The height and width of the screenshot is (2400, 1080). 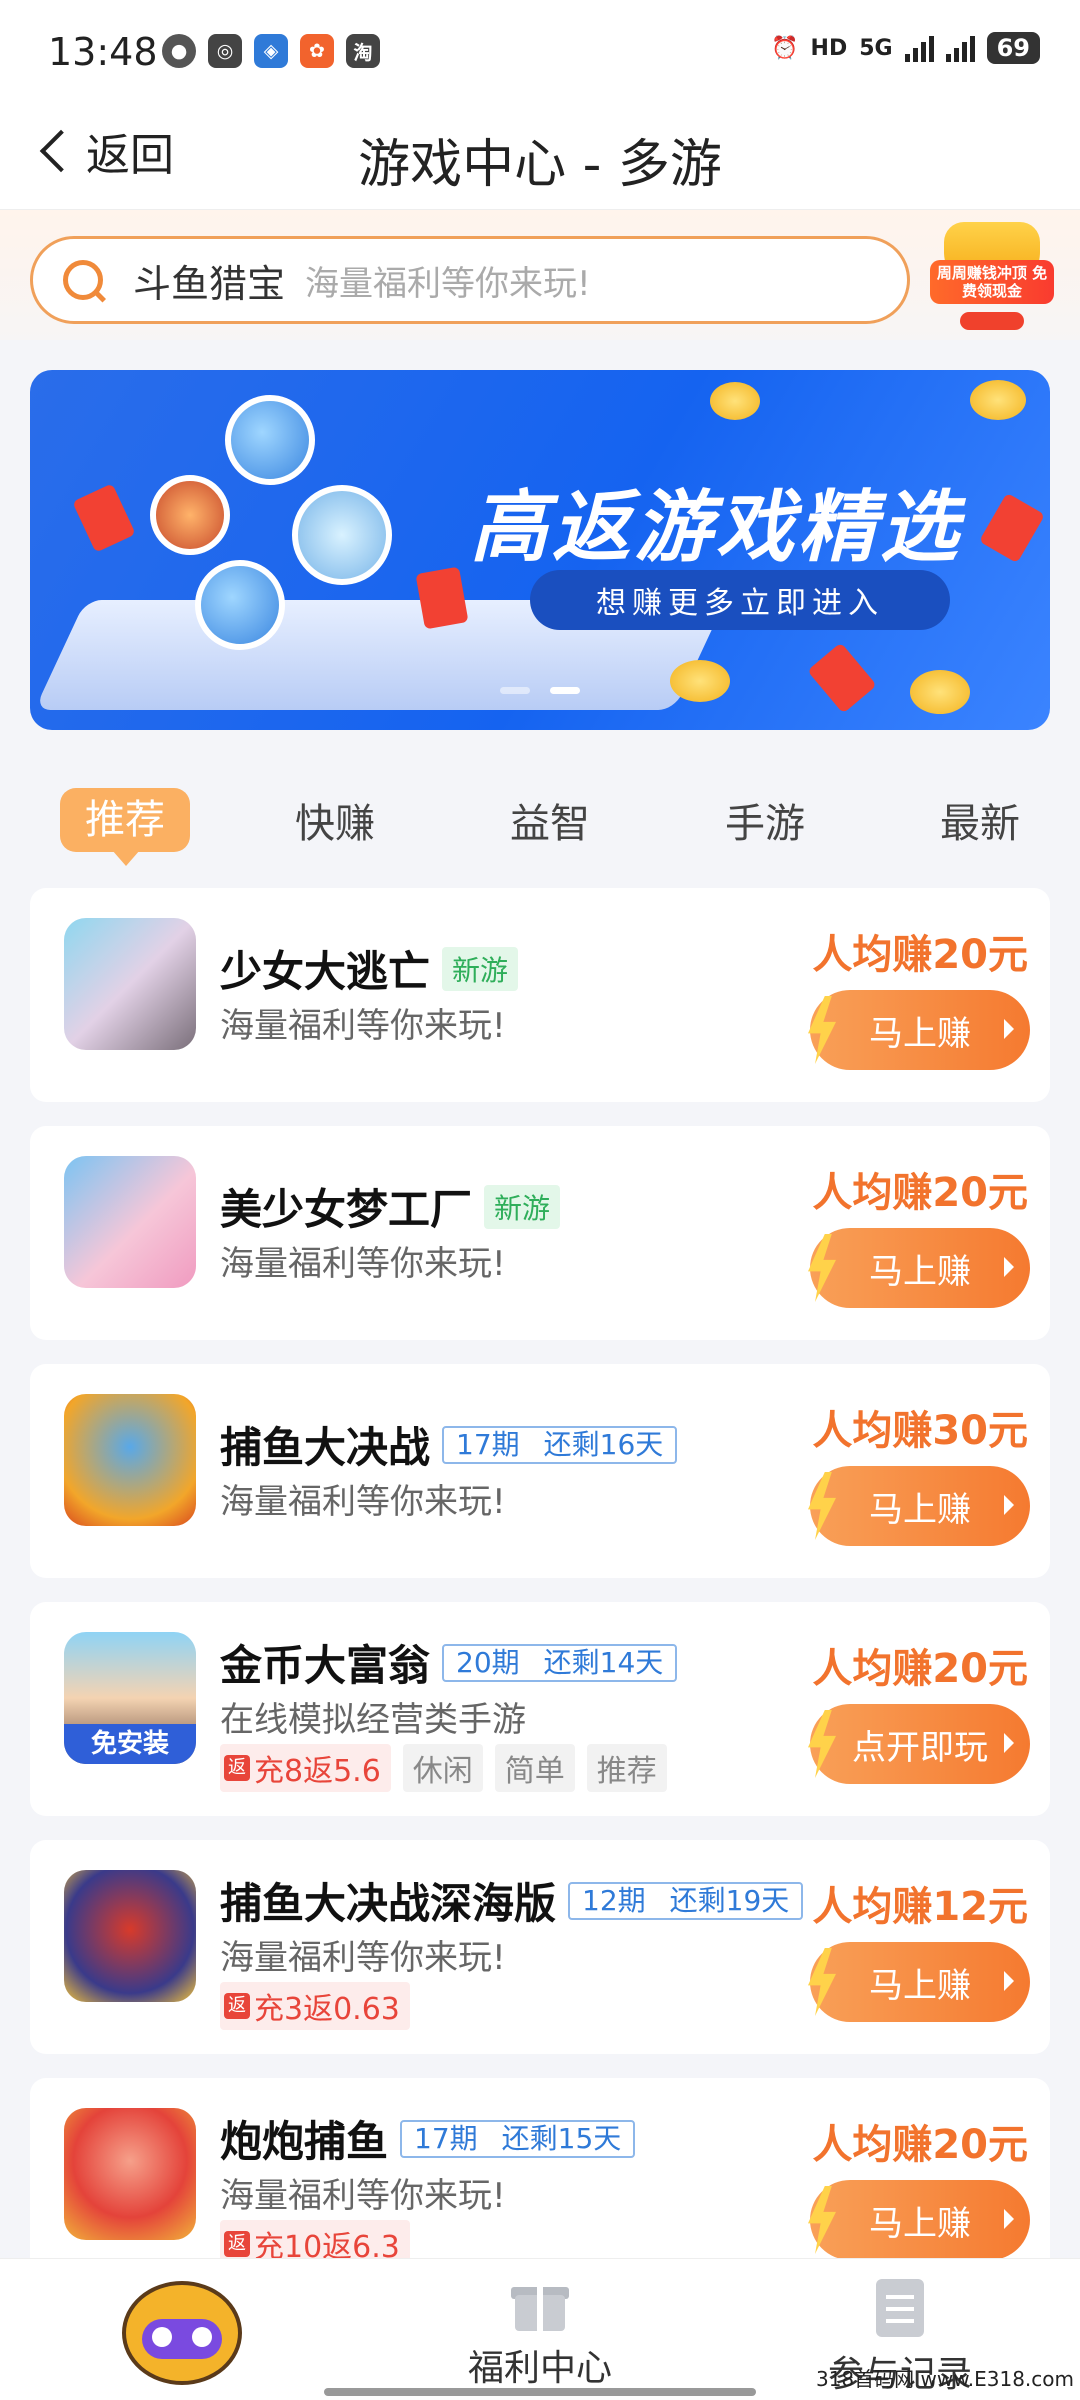 I want to click on network-label: 5G, so click(x=876, y=48).